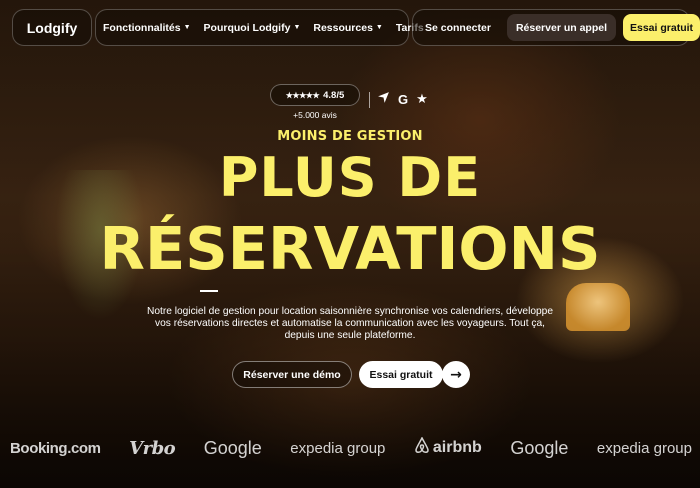 The image size is (700, 488). Describe the element at coordinates (598, 307) in the screenshot. I see `lamp-decoration` at that location.